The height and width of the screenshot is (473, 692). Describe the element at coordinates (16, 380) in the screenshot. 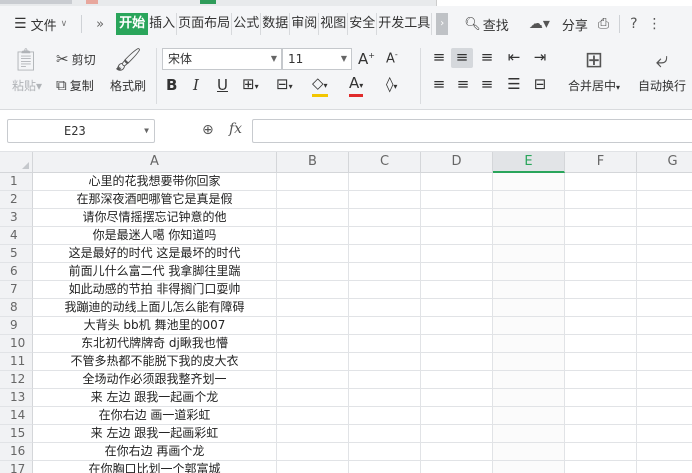

I see `row-header: 12` at that location.